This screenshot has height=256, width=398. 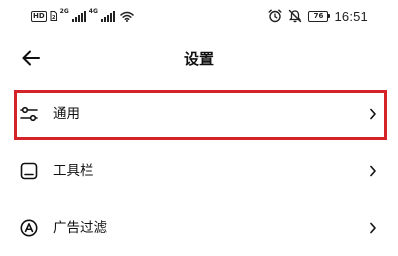 I want to click on wifi-icon, so click(x=127, y=16).